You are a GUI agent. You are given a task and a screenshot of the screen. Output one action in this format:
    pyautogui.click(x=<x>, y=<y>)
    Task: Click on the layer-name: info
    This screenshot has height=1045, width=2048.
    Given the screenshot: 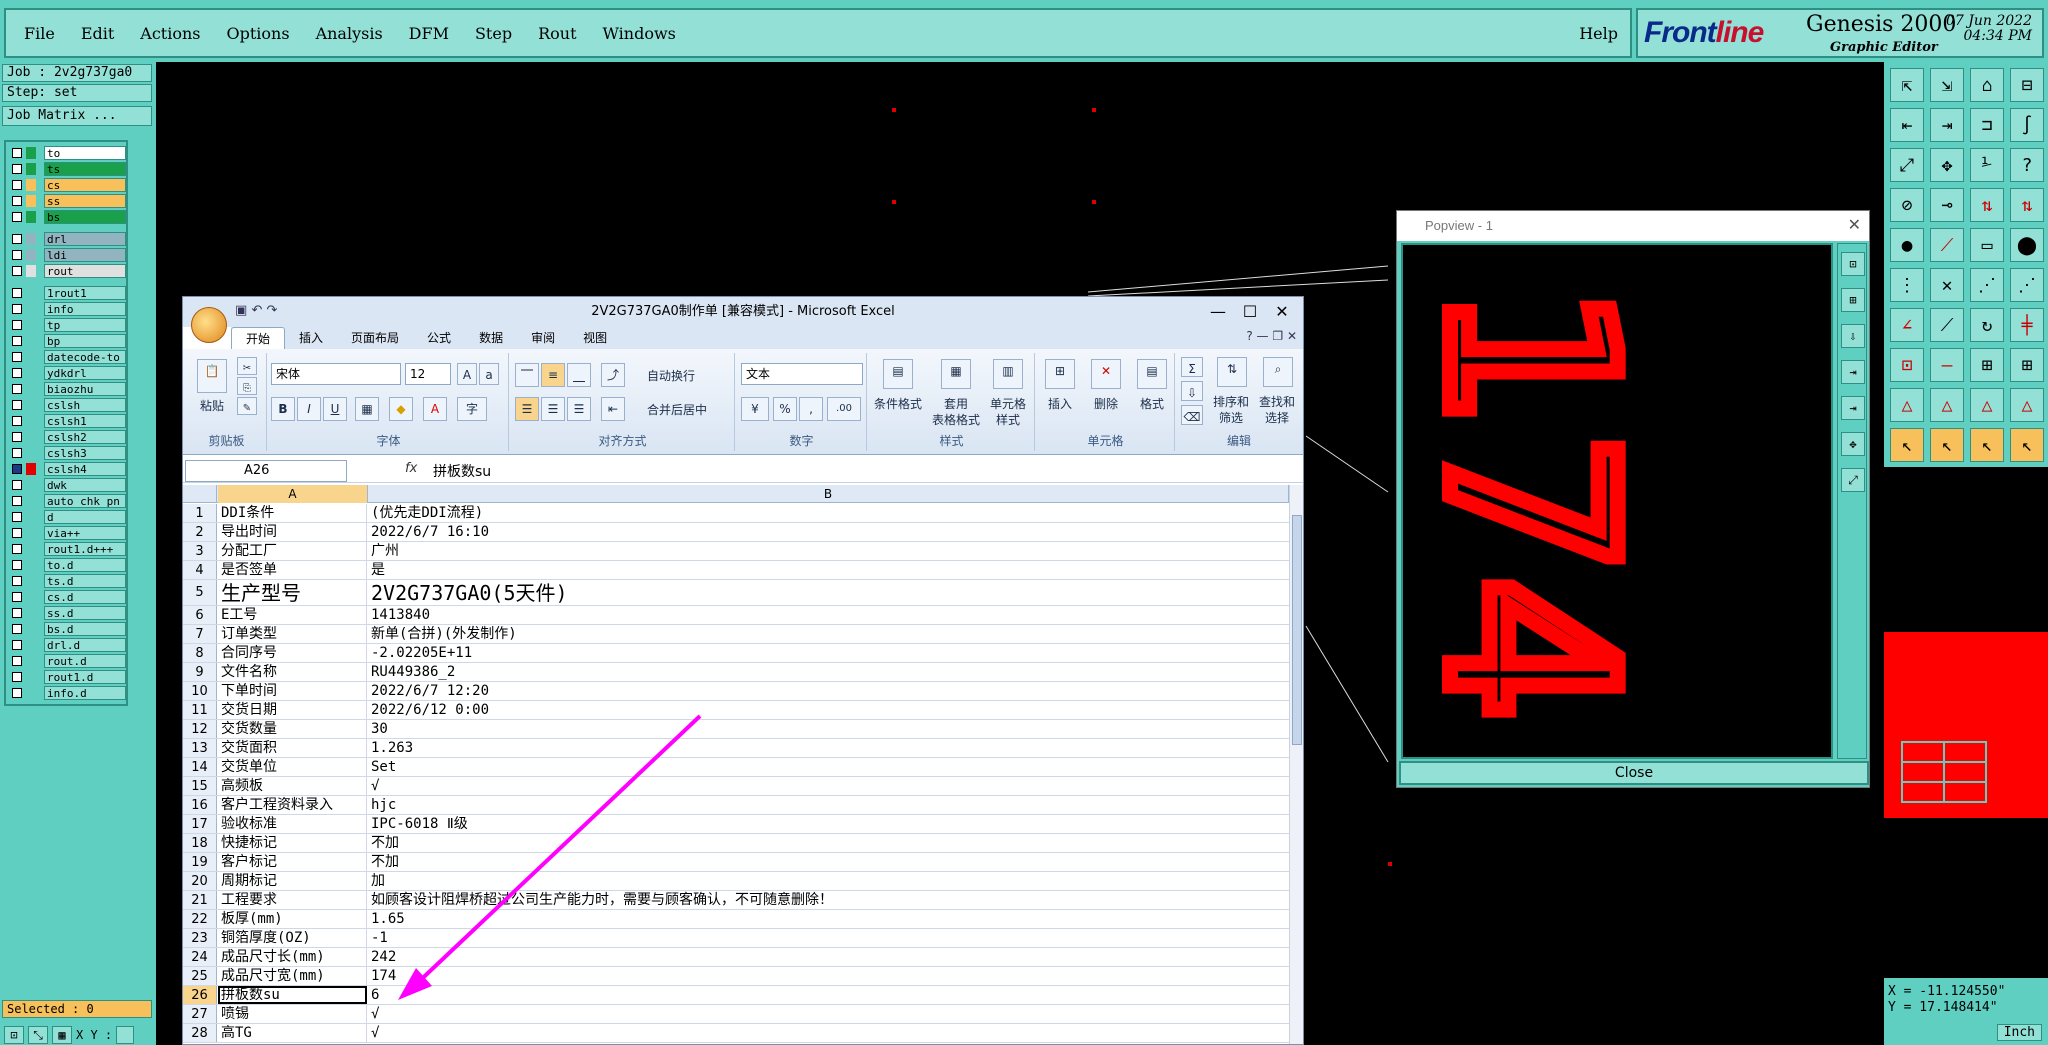 What is the action you would take?
    pyautogui.click(x=85, y=309)
    